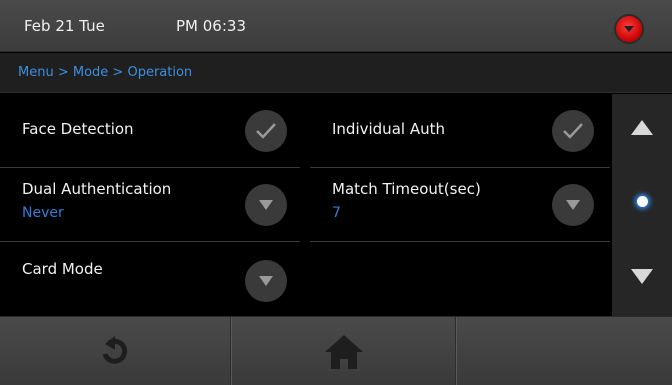 The image size is (672, 385). What do you see at coordinates (642, 276) in the screenshot?
I see `scroll-down-icon` at bounding box center [642, 276].